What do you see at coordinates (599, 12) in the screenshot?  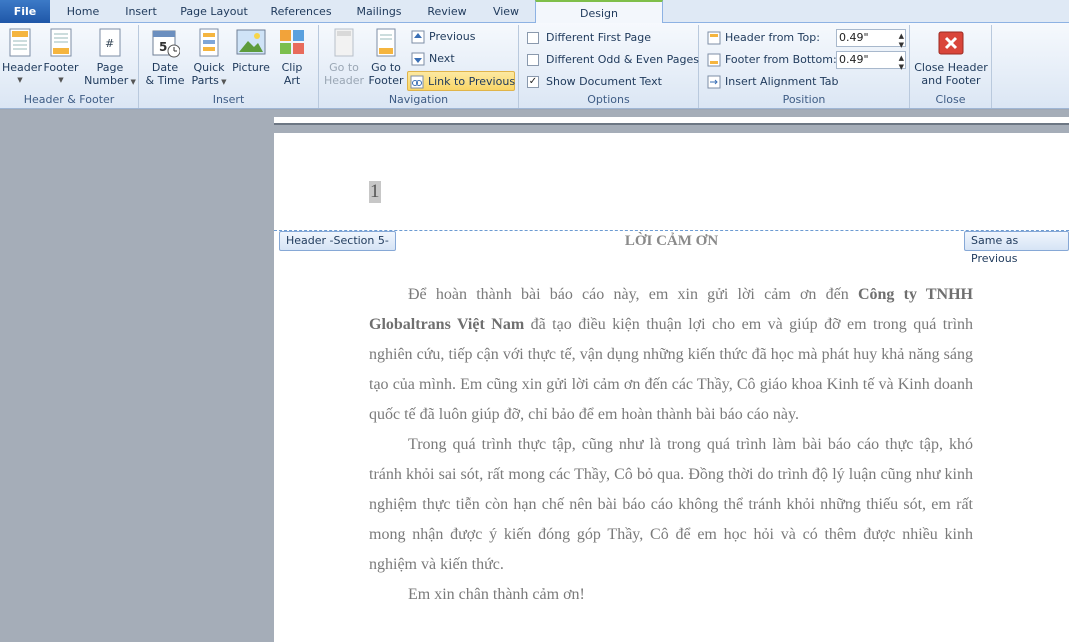 I see `tab-design: Design` at bounding box center [599, 12].